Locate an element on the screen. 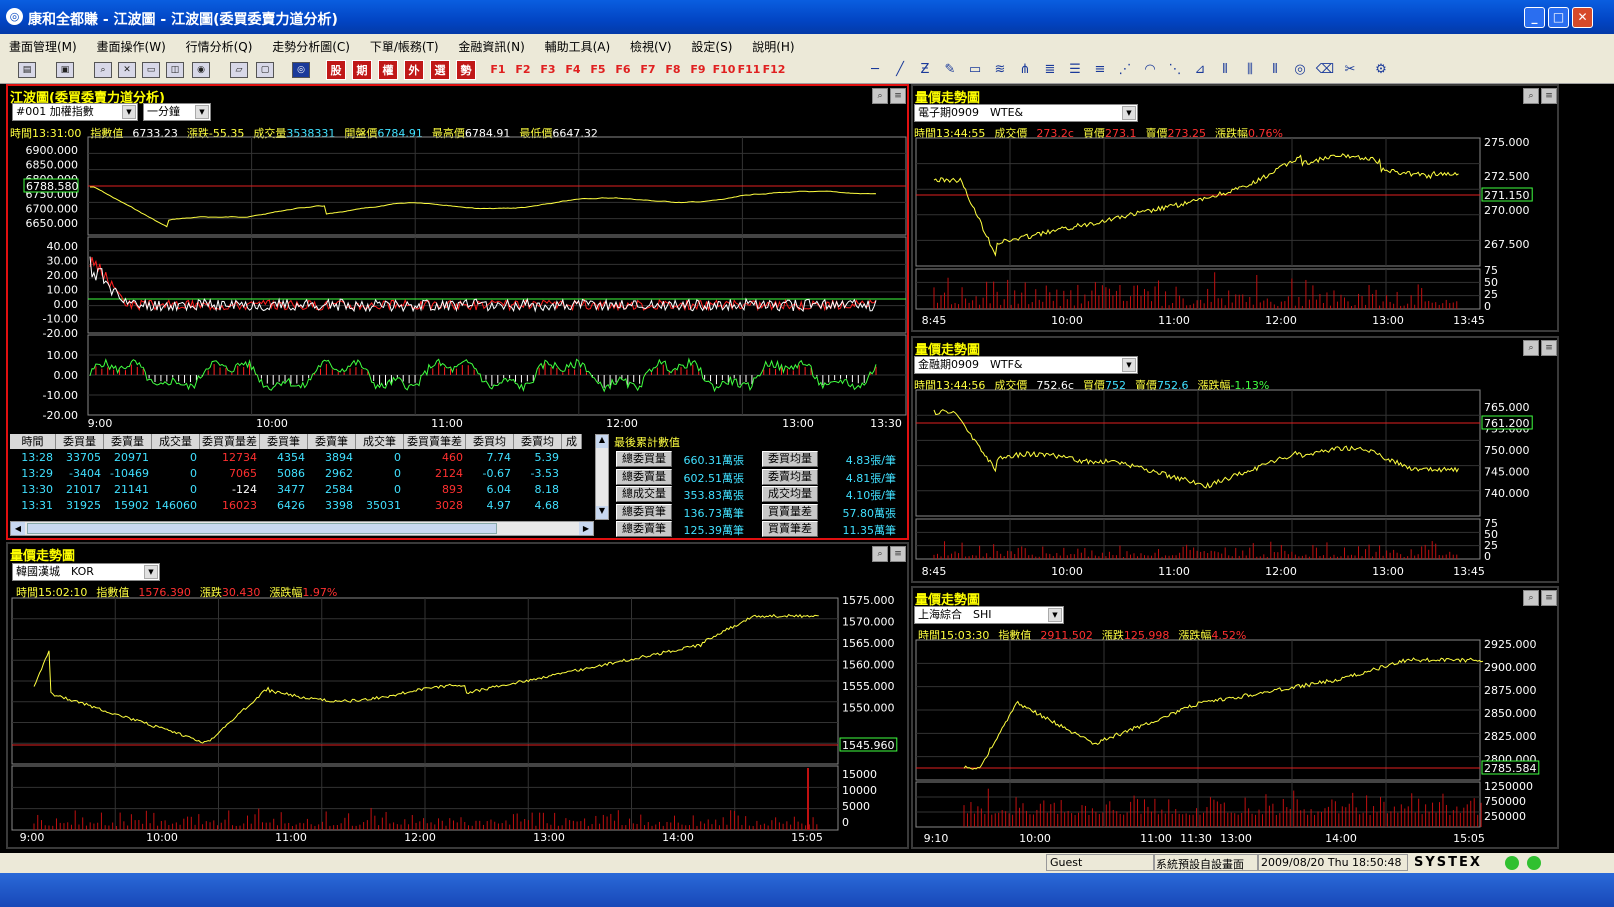 This screenshot has height=907, width=1614. f1-button: F1 is located at coordinates (498, 70).